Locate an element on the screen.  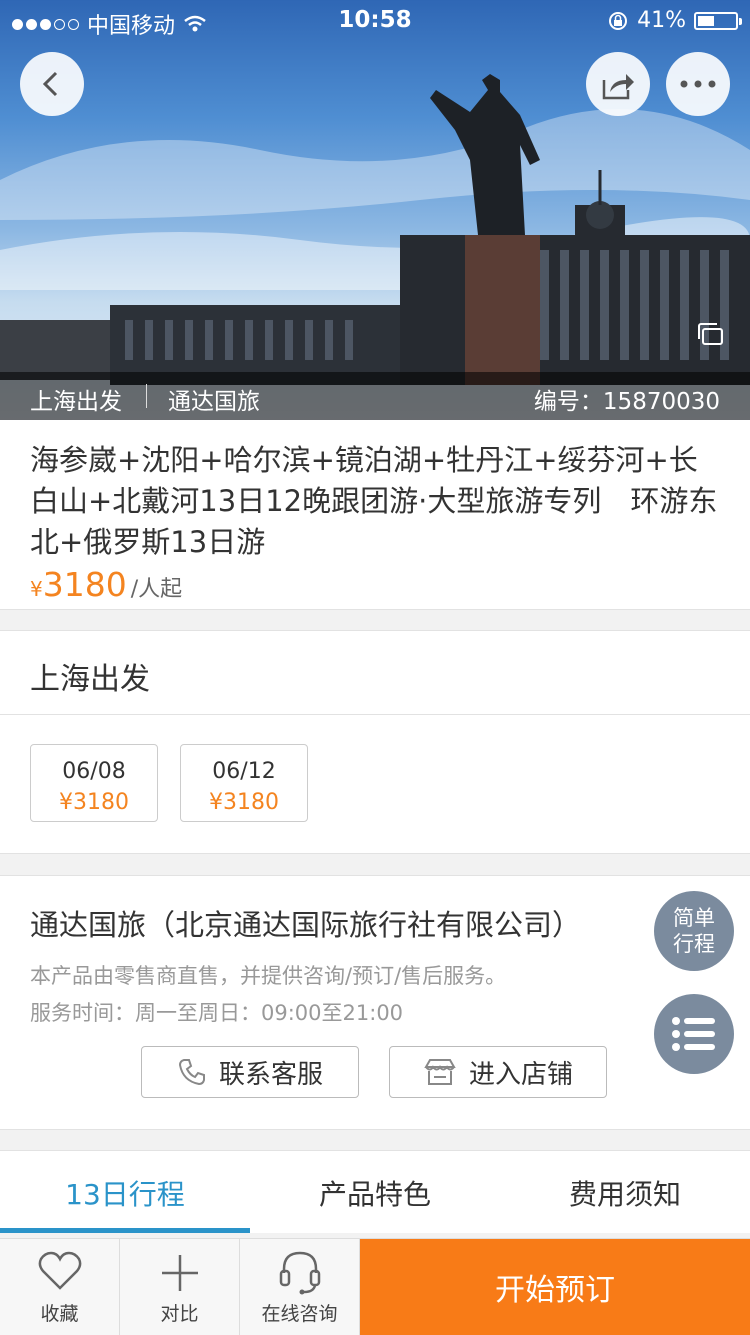
heart-icon is located at coordinates (60, 1270).